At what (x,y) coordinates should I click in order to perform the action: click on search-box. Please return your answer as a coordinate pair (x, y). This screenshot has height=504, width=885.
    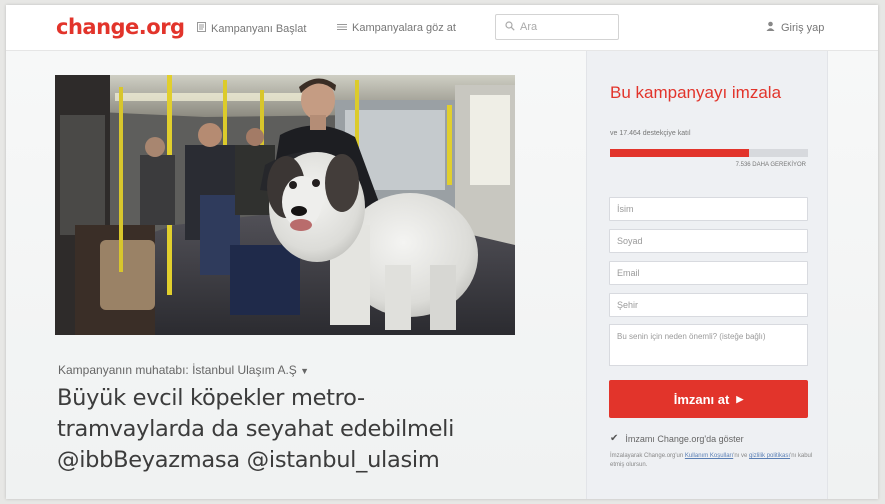
    Looking at the image, I should click on (557, 27).